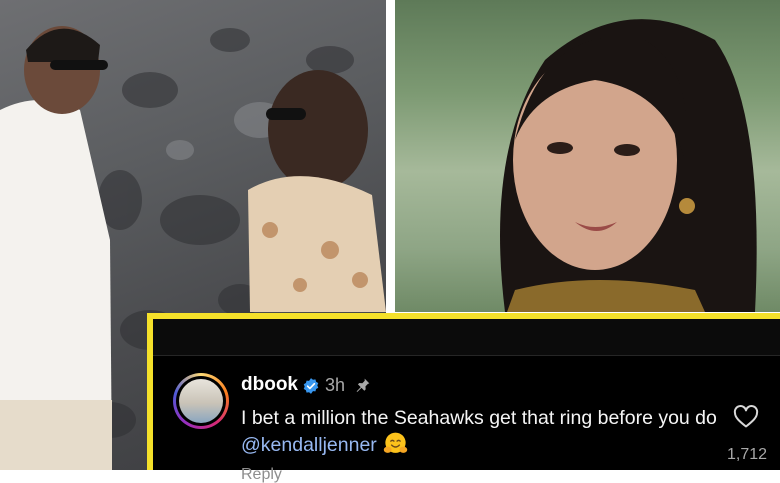  I want to click on hugging-face-emoji-icon, so click(395, 442).